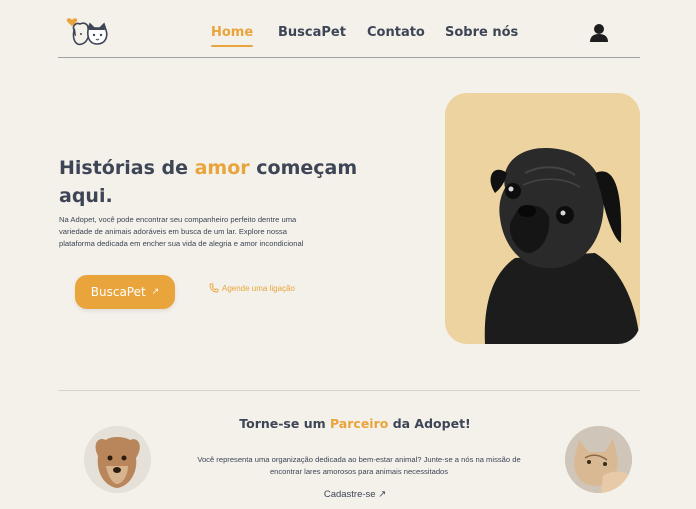 The image size is (696, 509). Describe the element at coordinates (127, 168) in the screenshot. I see `hero-title-part1: Histórias de` at that location.